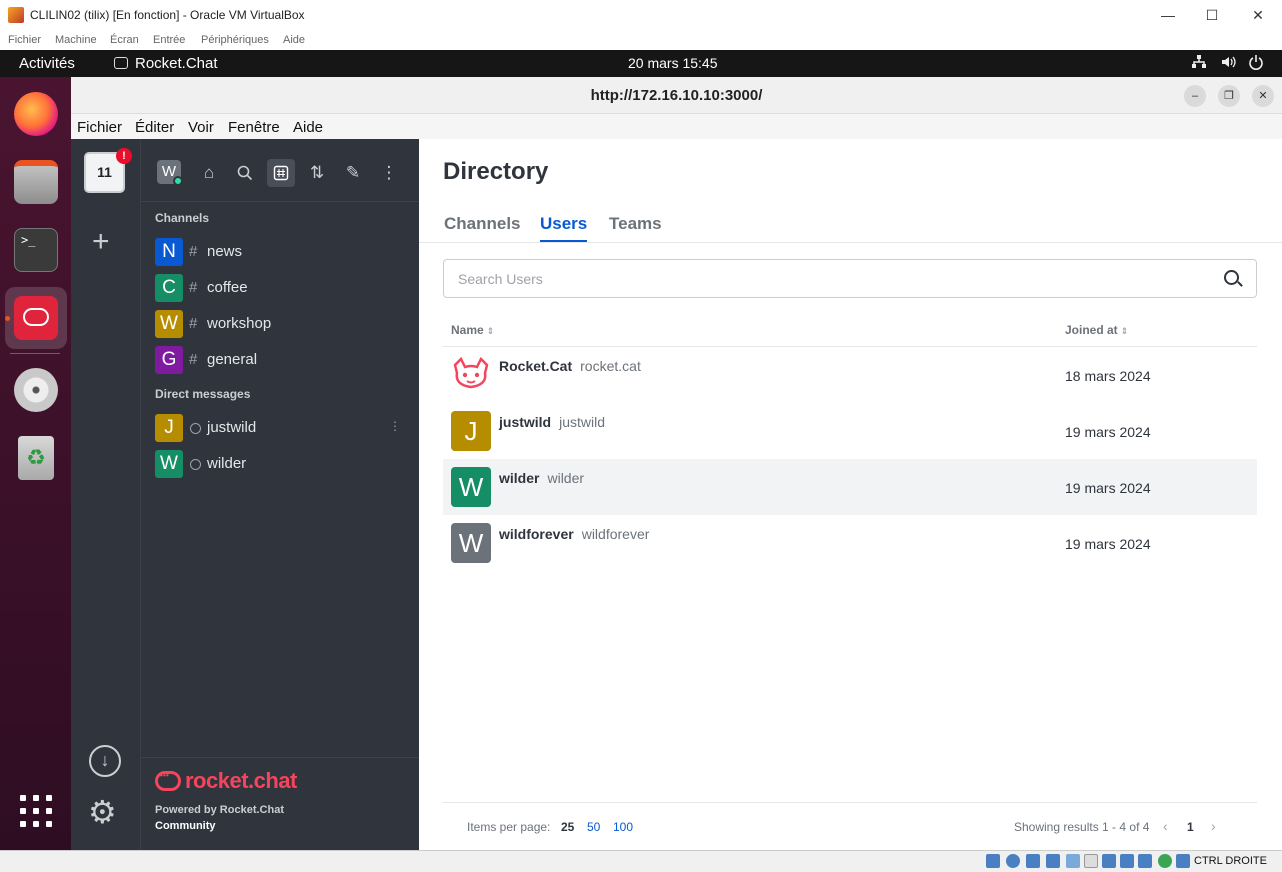 The height and width of the screenshot is (872, 1282). What do you see at coordinates (353, 173) in the screenshot?
I see `create-new-icon: ✎` at bounding box center [353, 173].